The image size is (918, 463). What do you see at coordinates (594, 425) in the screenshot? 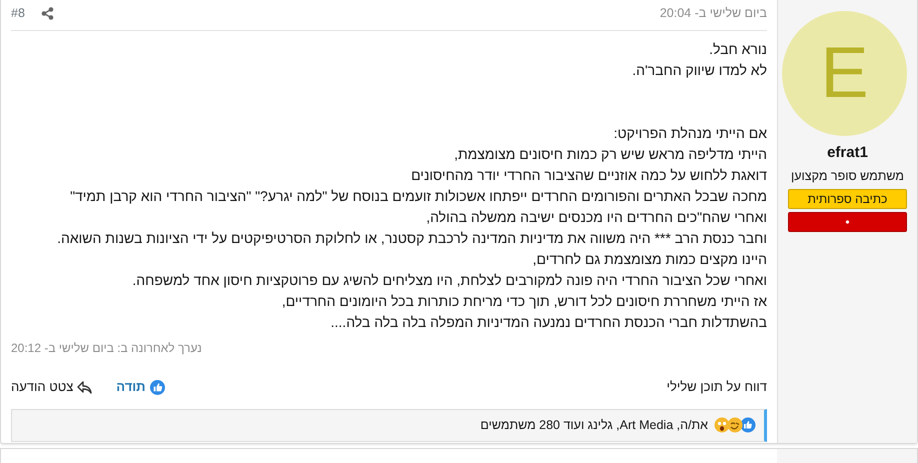
I see `reactions-text: את/ה, Art Media, גלינג ועוד 280 משתמשים` at bounding box center [594, 425].